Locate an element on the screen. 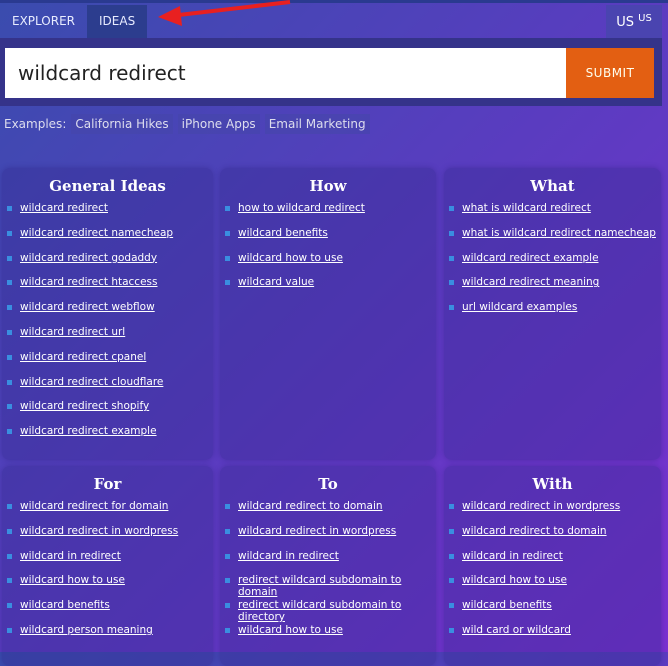 This screenshot has width=668, height=666. list-item: wildcard redirect is located at coordinates (109, 214).